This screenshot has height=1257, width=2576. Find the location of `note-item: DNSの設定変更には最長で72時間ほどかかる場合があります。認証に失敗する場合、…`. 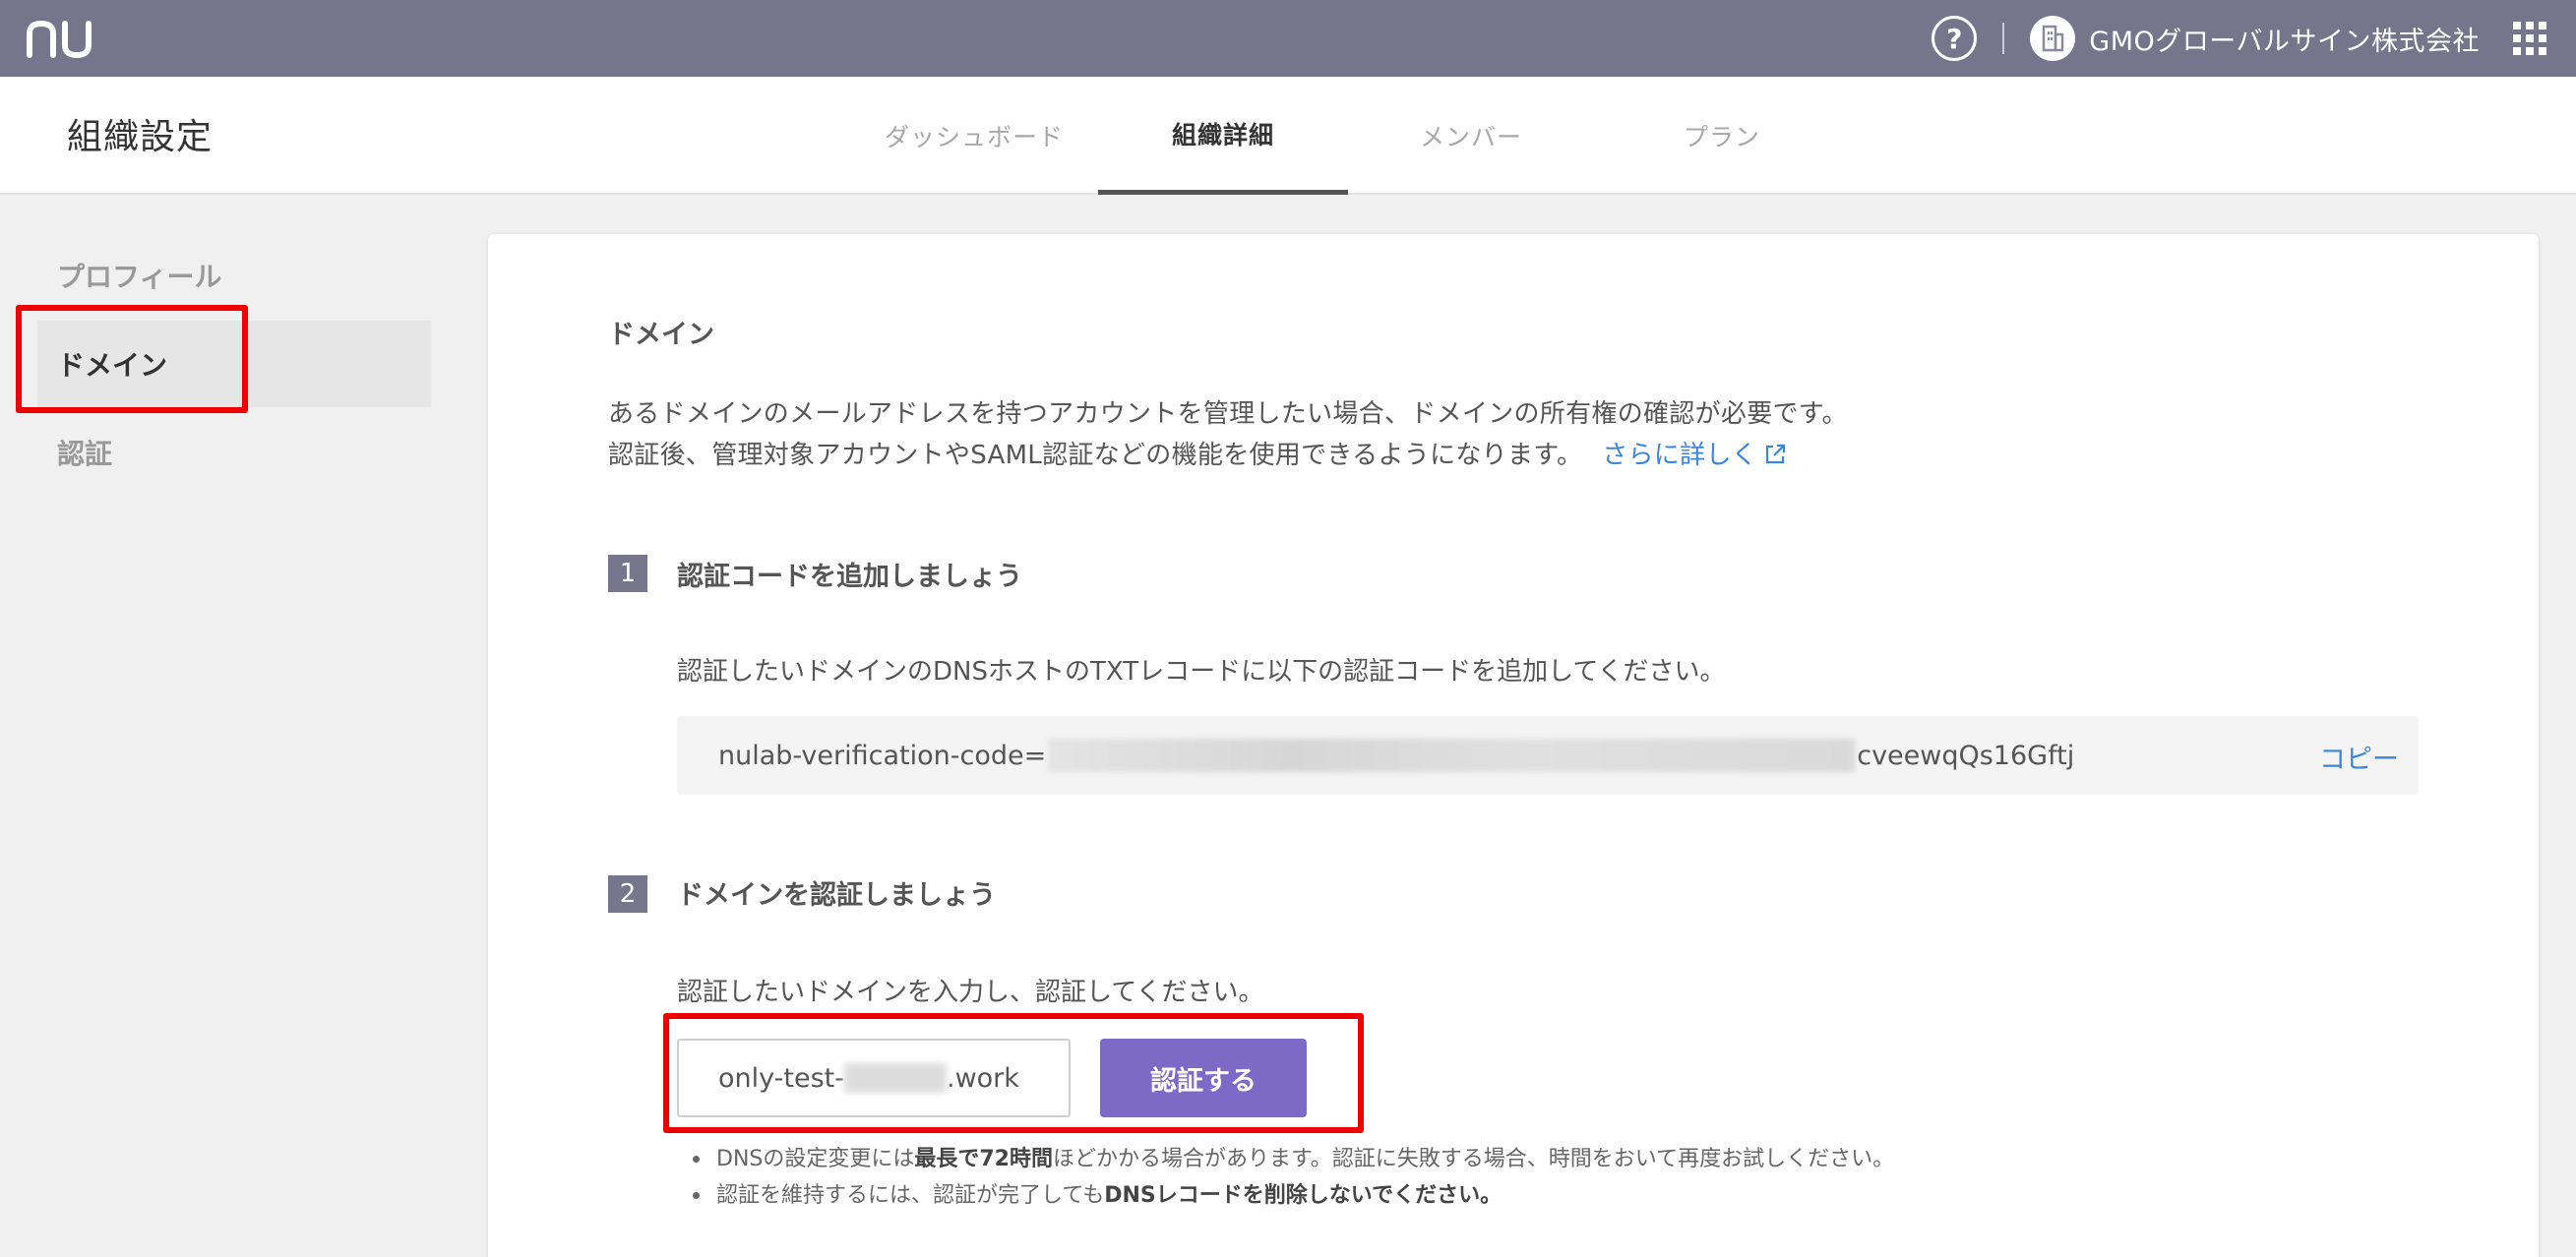

note-item: DNSの設定変更には最長で72時間ほどかかる場合があります。認証に失敗する場合、… is located at coordinates (1291, 1159).